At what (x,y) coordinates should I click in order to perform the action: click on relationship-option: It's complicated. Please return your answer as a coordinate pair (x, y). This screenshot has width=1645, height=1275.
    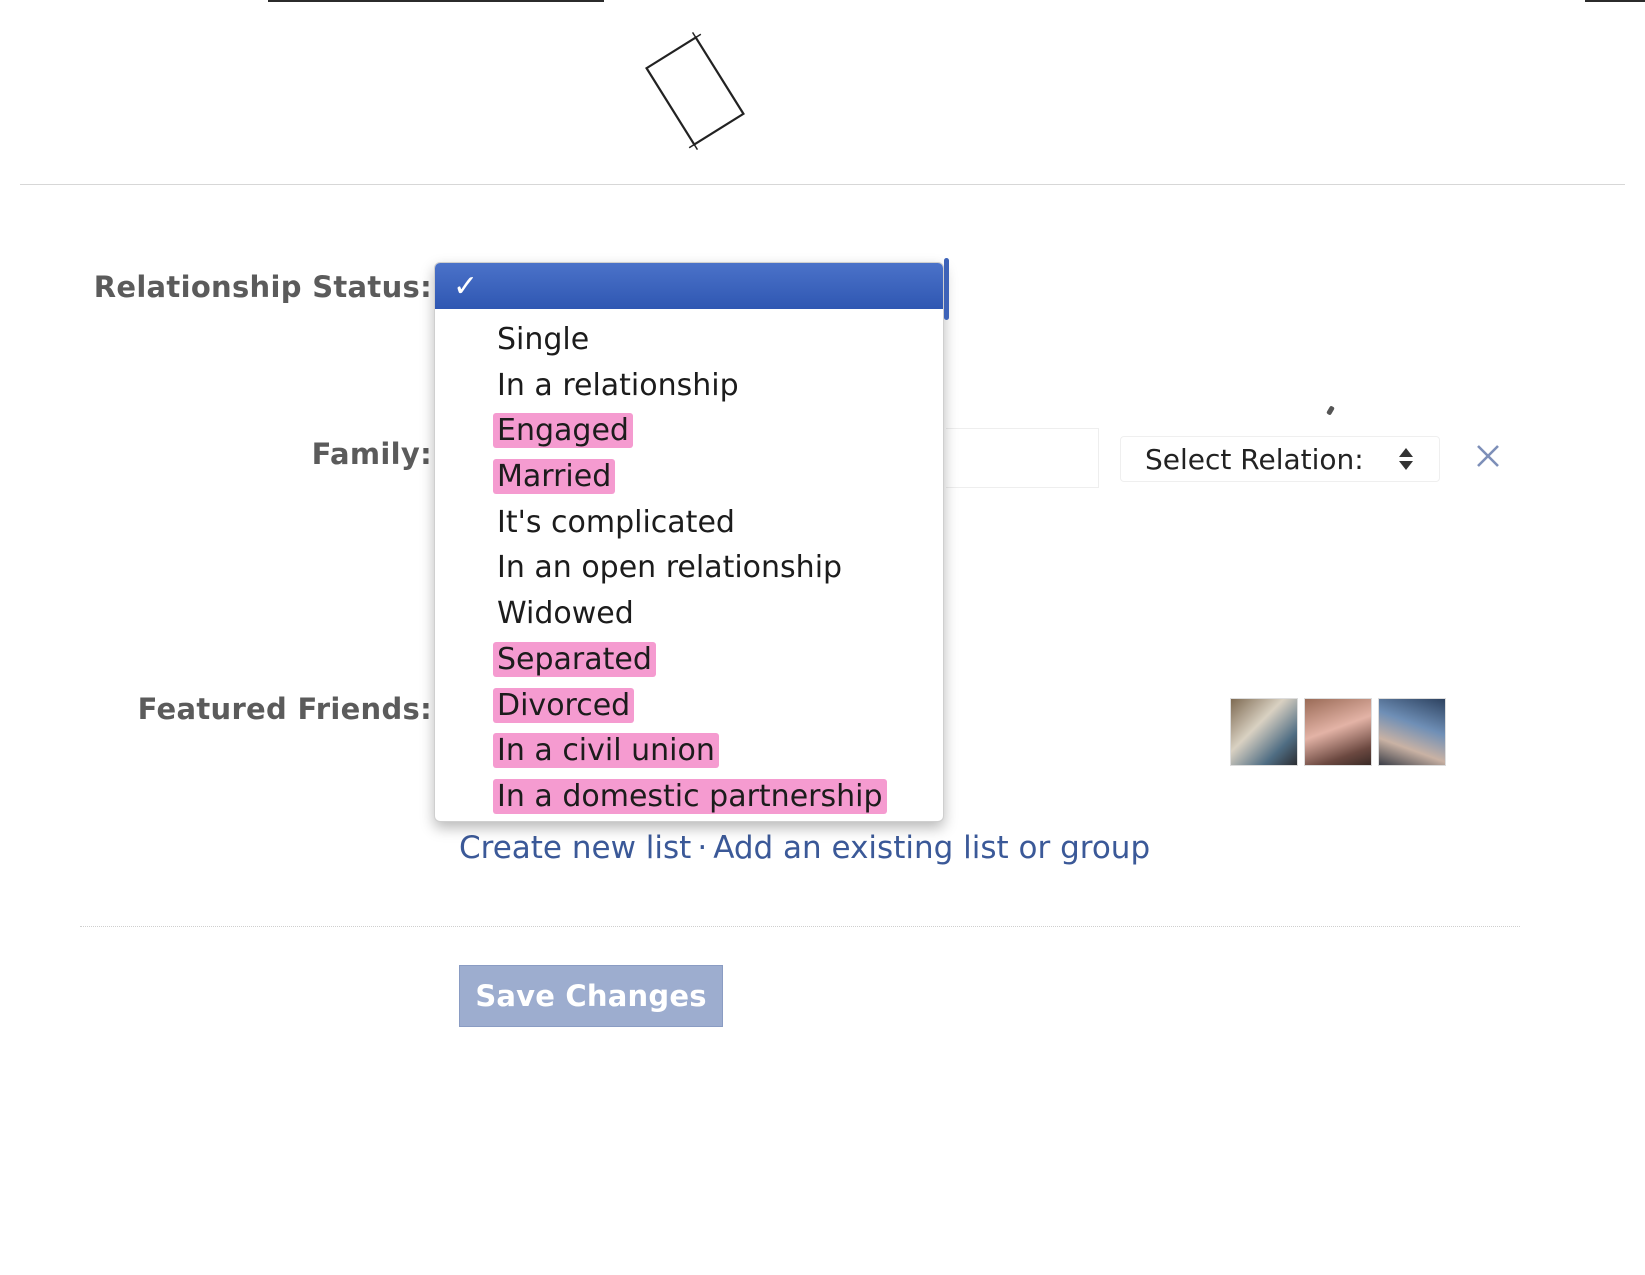
    Looking at the image, I should click on (689, 523).